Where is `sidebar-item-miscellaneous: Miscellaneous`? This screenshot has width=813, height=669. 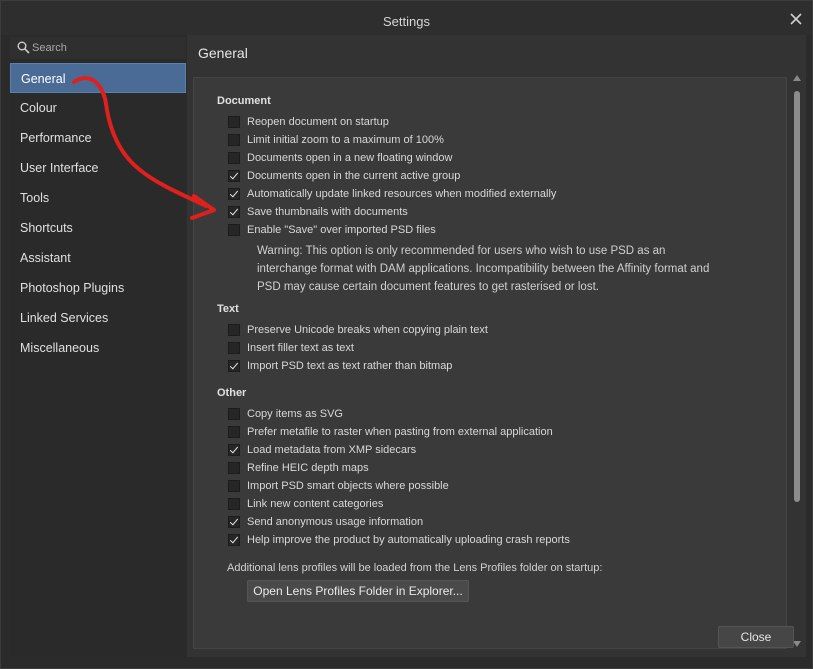 sidebar-item-miscellaneous: Miscellaneous is located at coordinates (98, 348).